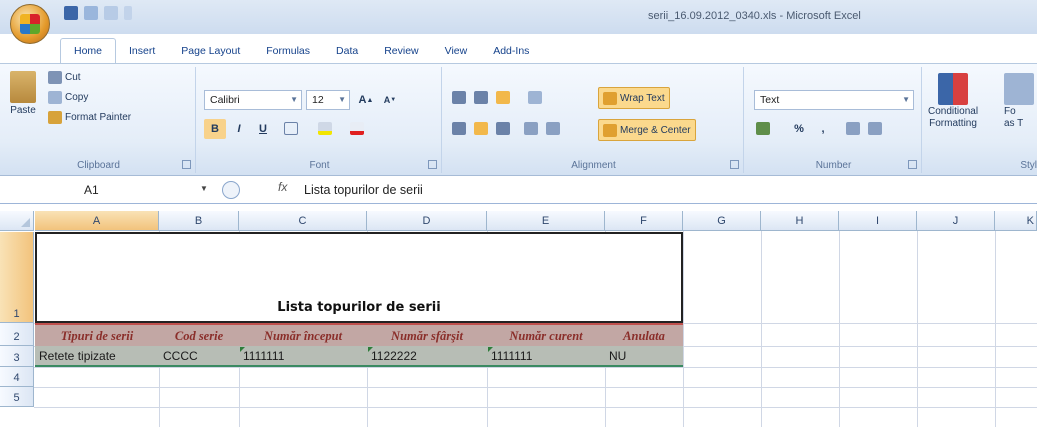 This screenshot has height=427, width=1037. I want to click on align-bottom-icon, so click(503, 97).